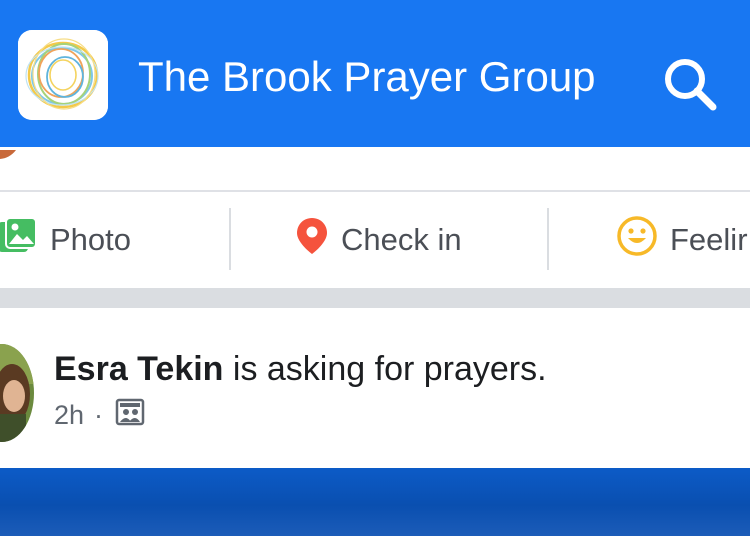 This screenshot has height=536, width=750. I want to click on location-pin-icon, so click(312, 240).